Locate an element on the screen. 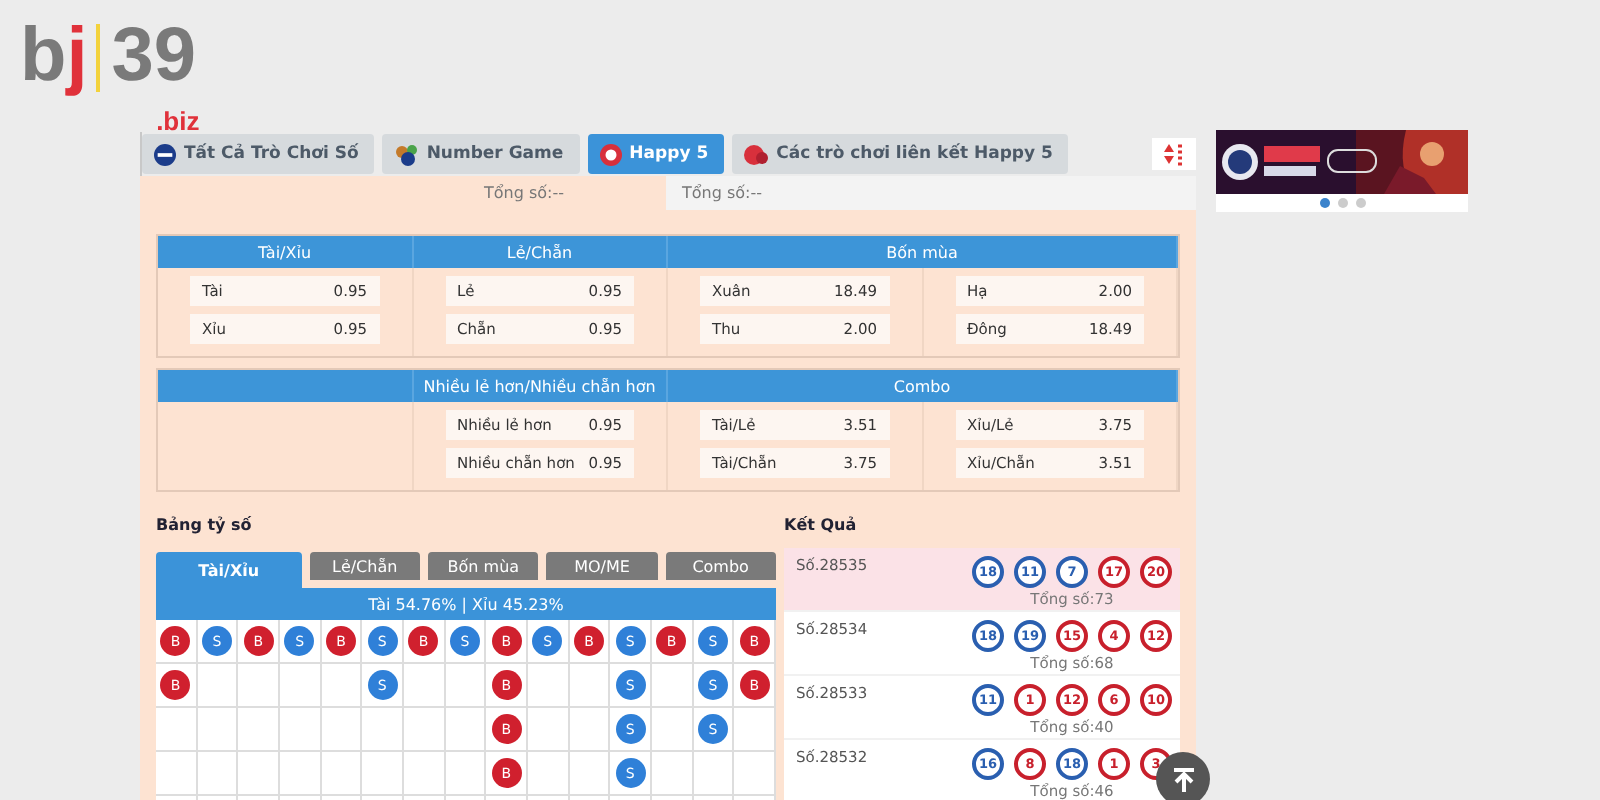 The image size is (1600, 800). section-title: Kết Quả is located at coordinates (821, 527).